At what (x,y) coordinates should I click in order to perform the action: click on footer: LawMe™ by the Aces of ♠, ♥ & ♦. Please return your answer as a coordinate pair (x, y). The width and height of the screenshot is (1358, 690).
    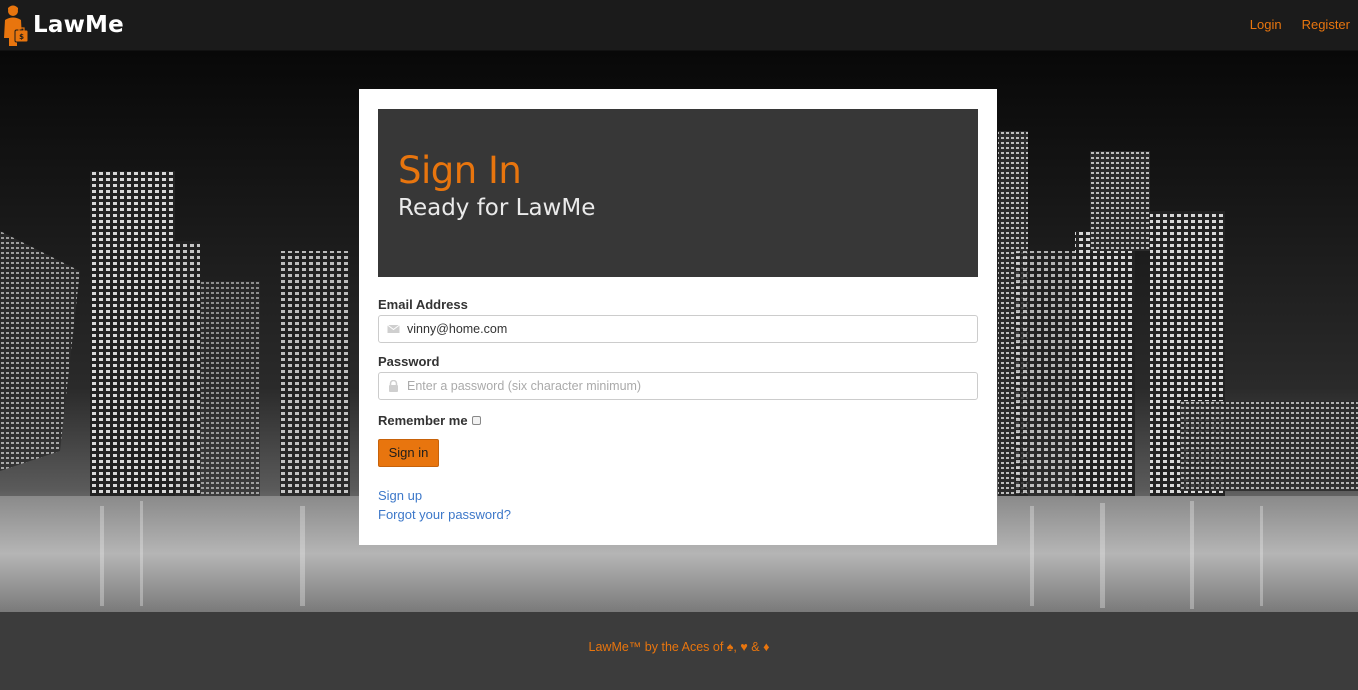
    Looking at the image, I should click on (679, 651).